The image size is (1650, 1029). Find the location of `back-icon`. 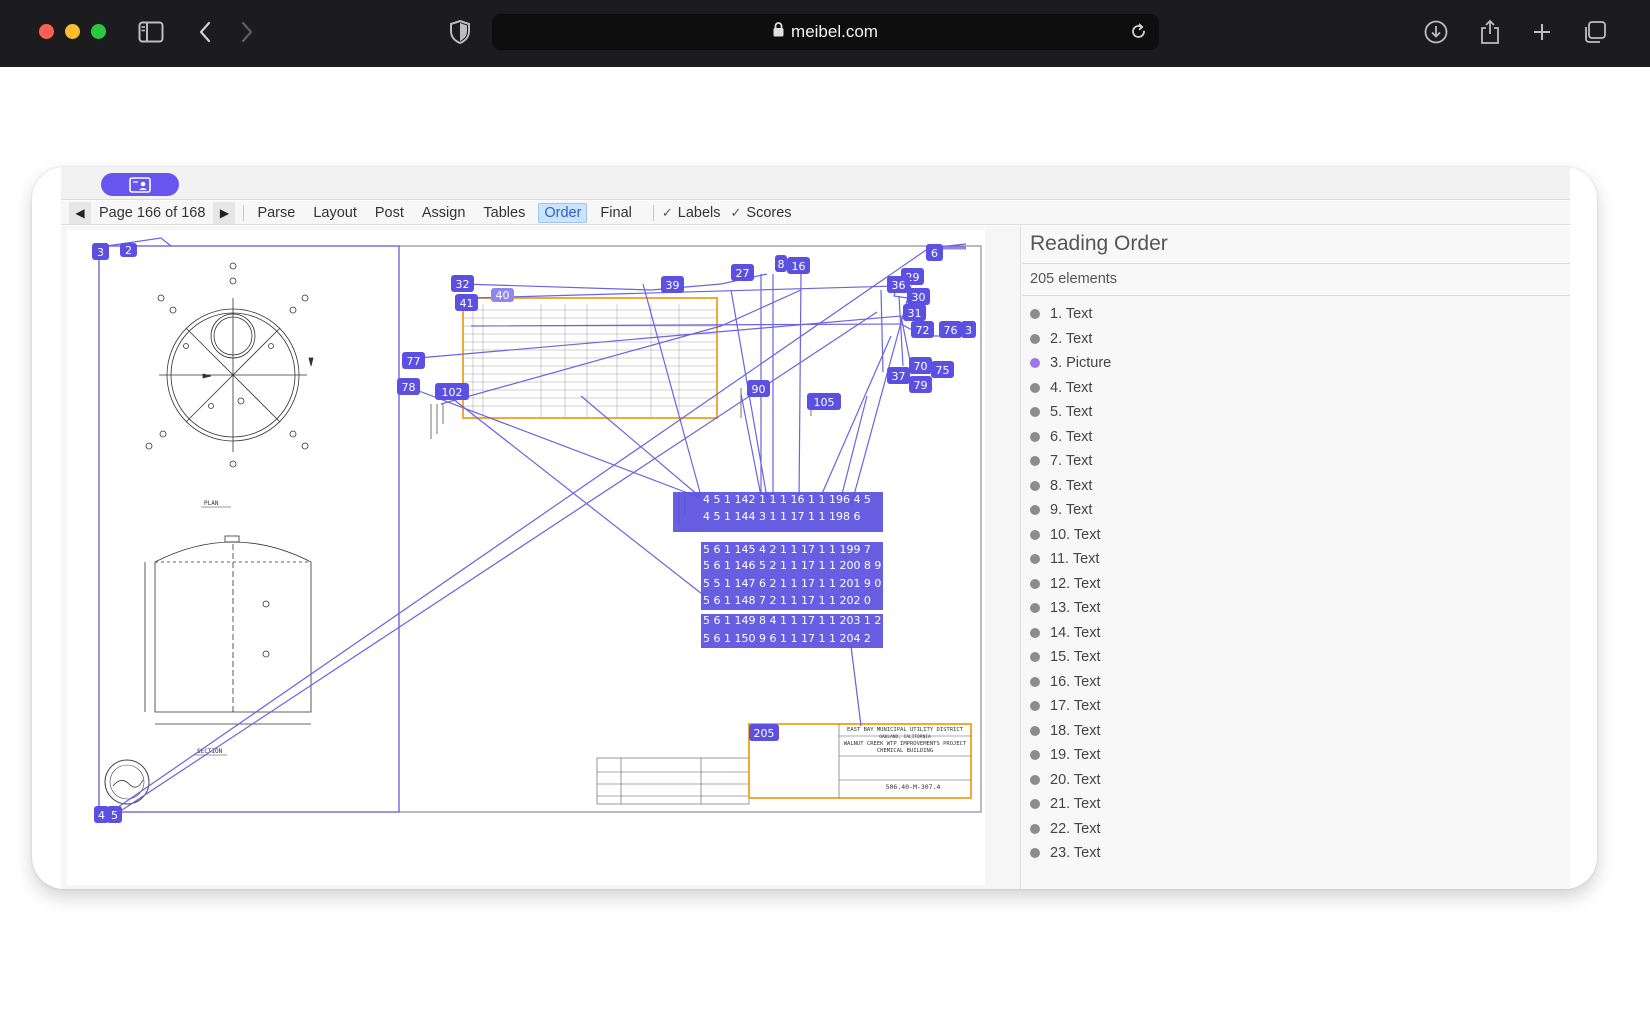

back-icon is located at coordinates (205, 32).